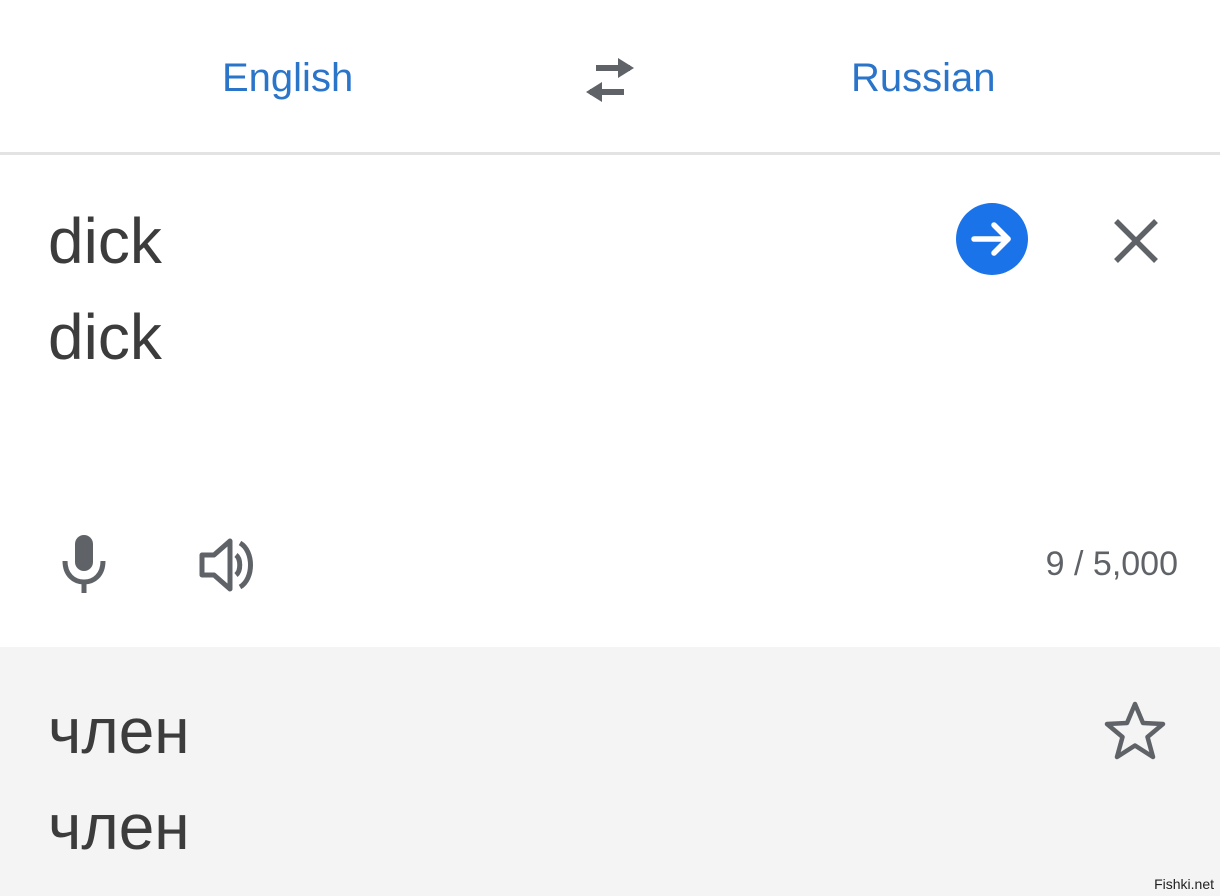 The image size is (1220, 896). I want to click on microphone-icon, so click(84, 564).